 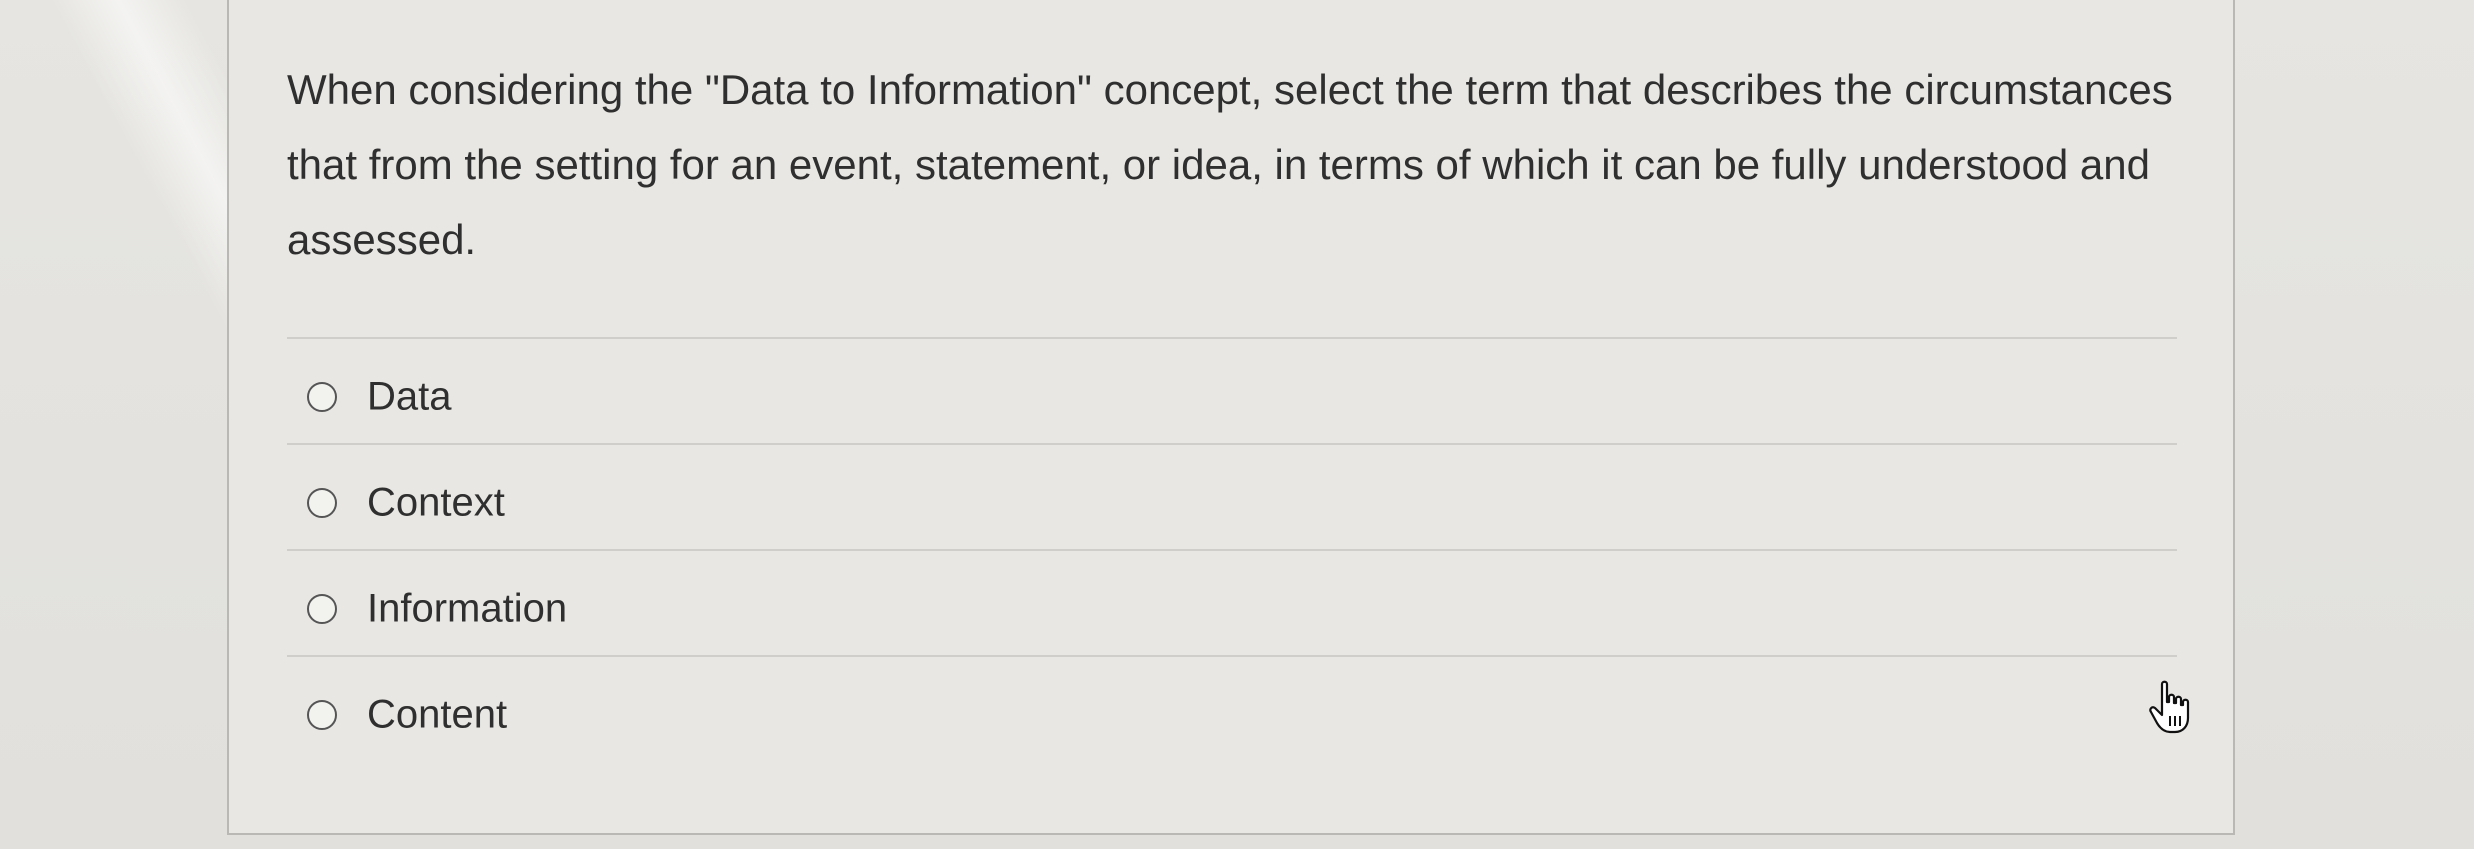 What do you see at coordinates (409, 397) in the screenshot?
I see `answer-label: Data` at bounding box center [409, 397].